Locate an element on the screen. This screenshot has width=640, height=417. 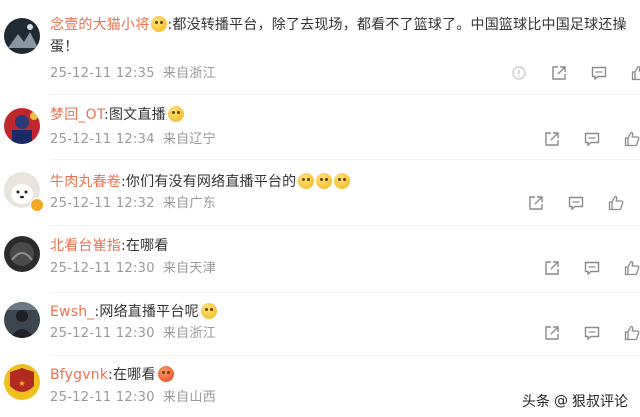
watermark: 头条 @ 狠叔评论 is located at coordinates (575, 401).